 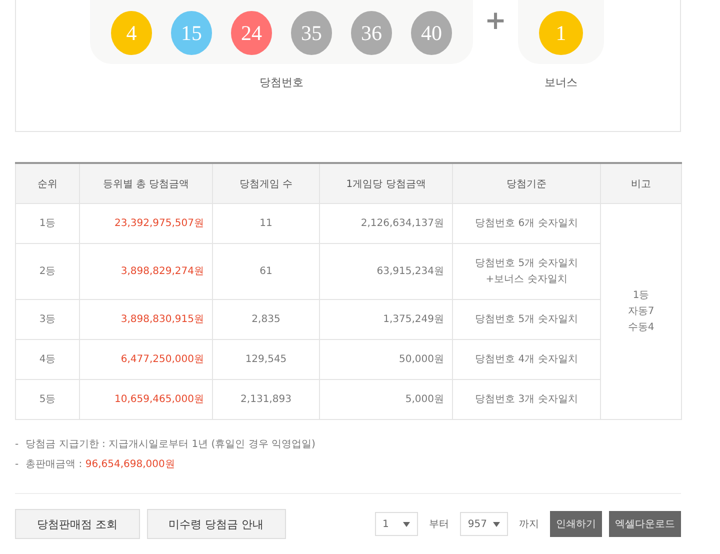 What do you see at coordinates (311, 33) in the screenshot?
I see `lotto-ball: 35` at bounding box center [311, 33].